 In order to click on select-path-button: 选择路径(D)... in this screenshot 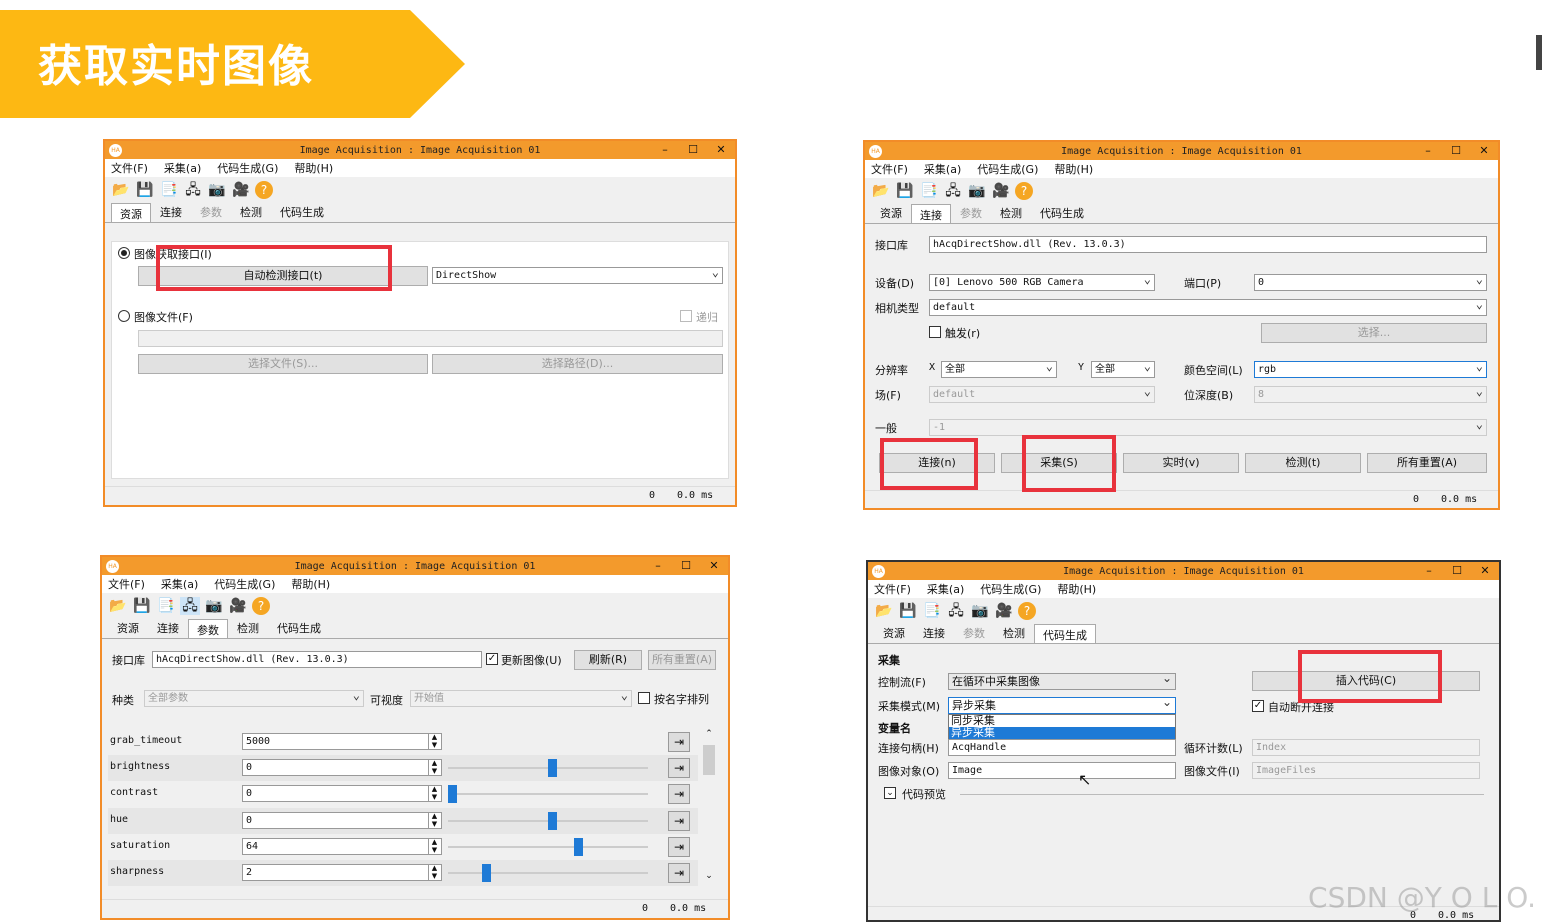, I will do `click(577, 364)`.